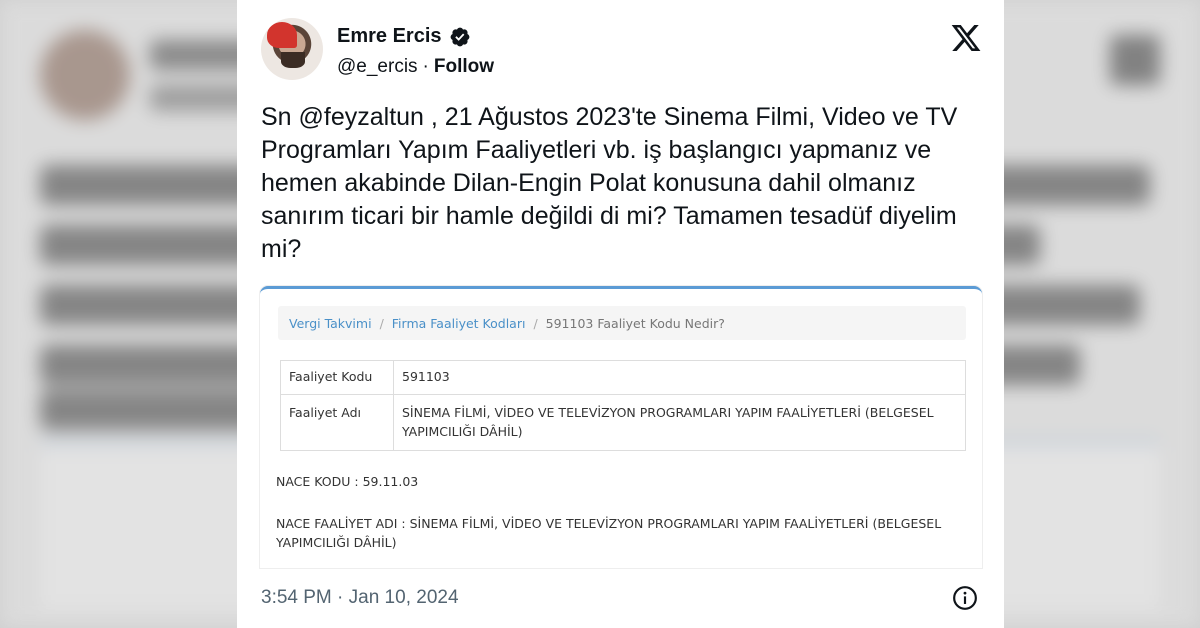 This screenshot has width=1200, height=628. What do you see at coordinates (965, 598) in the screenshot?
I see `info-icon` at bounding box center [965, 598].